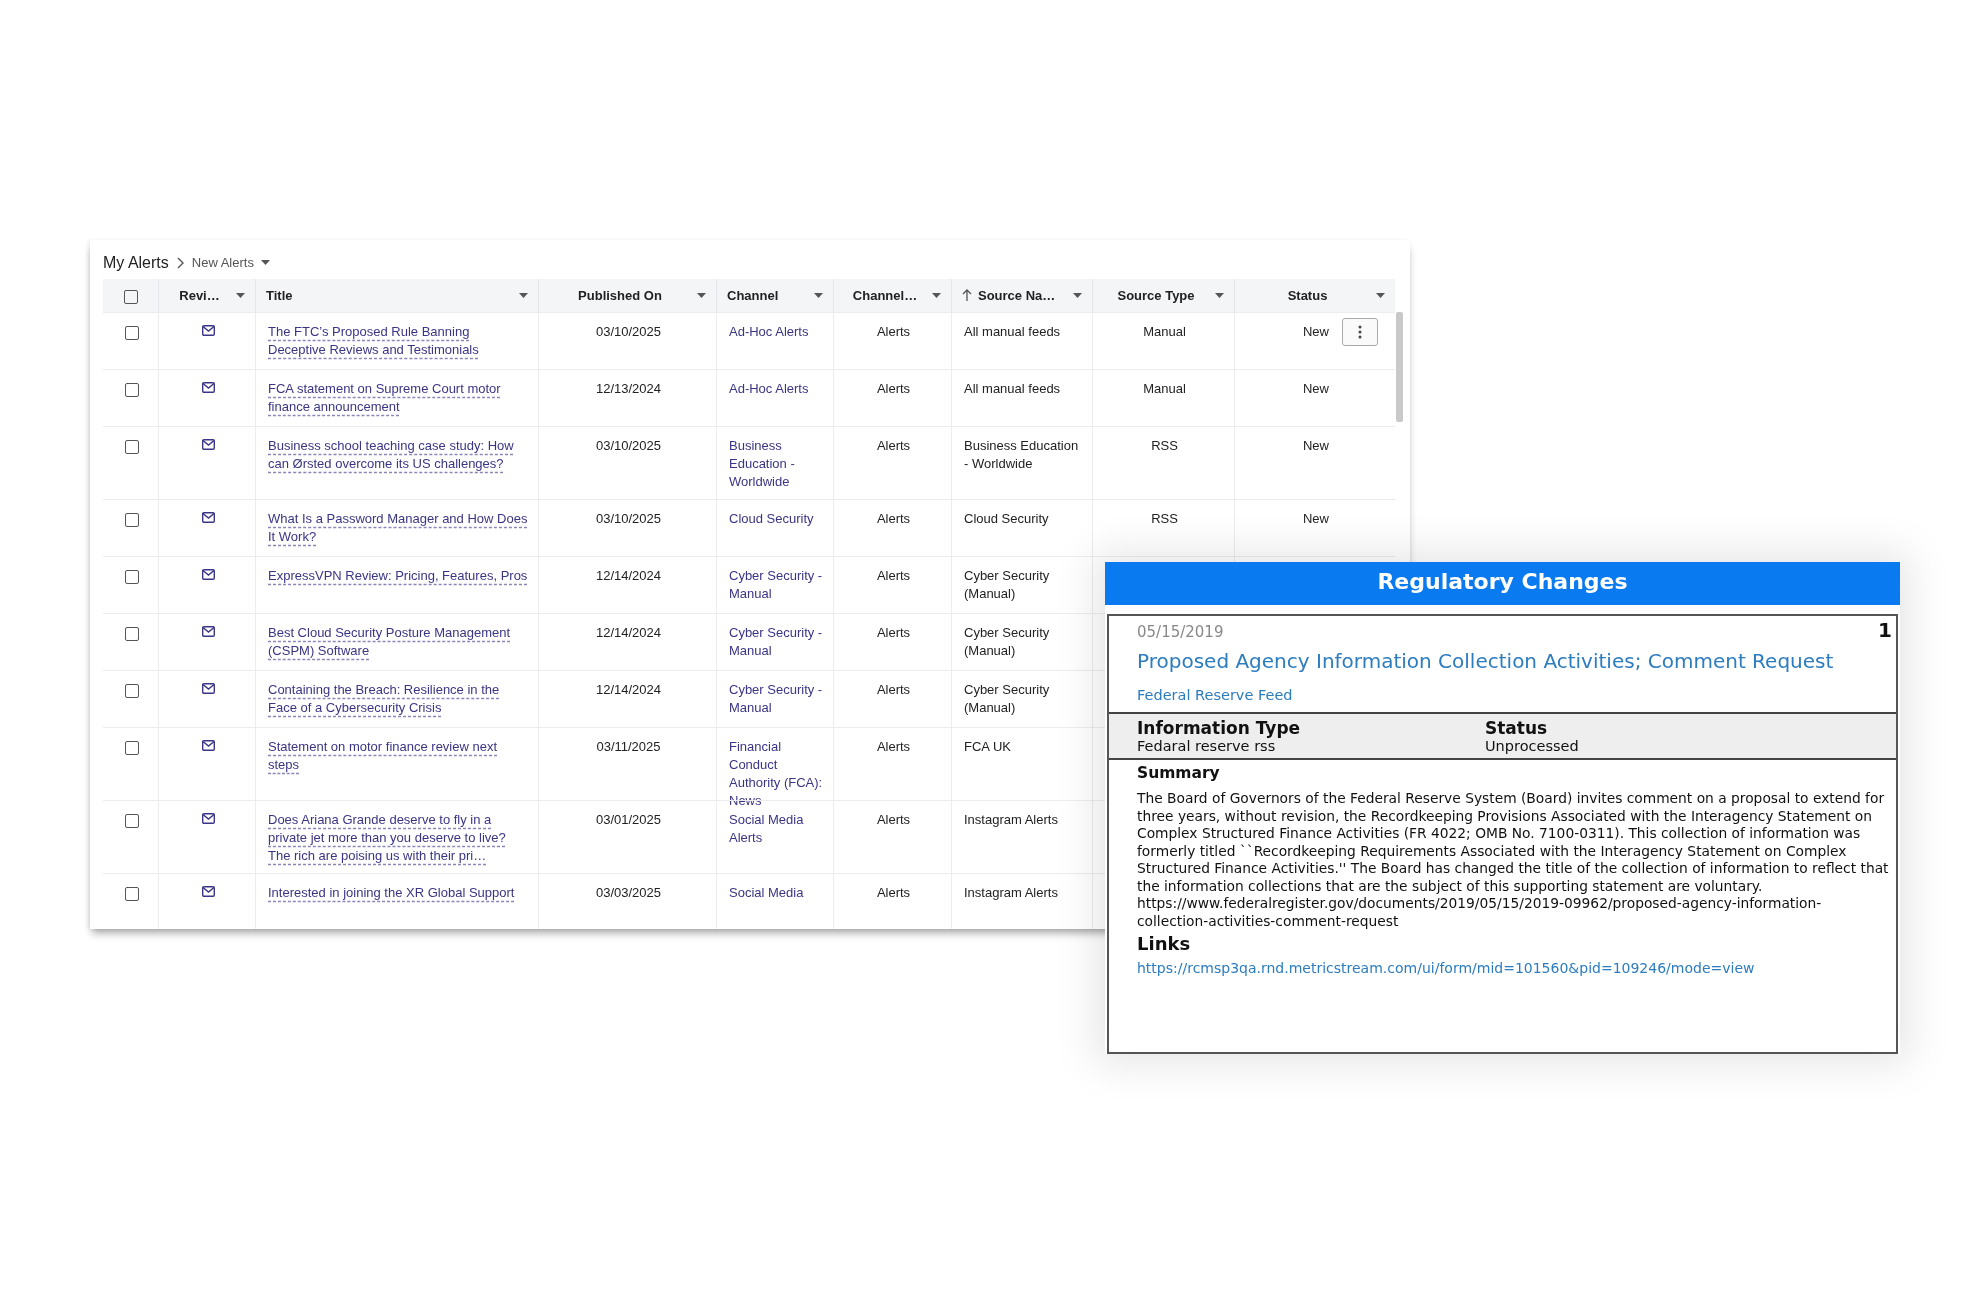  Describe the element at coordinates (1164, 943) in the screenshot. I see `section-heading: Links` at that location.